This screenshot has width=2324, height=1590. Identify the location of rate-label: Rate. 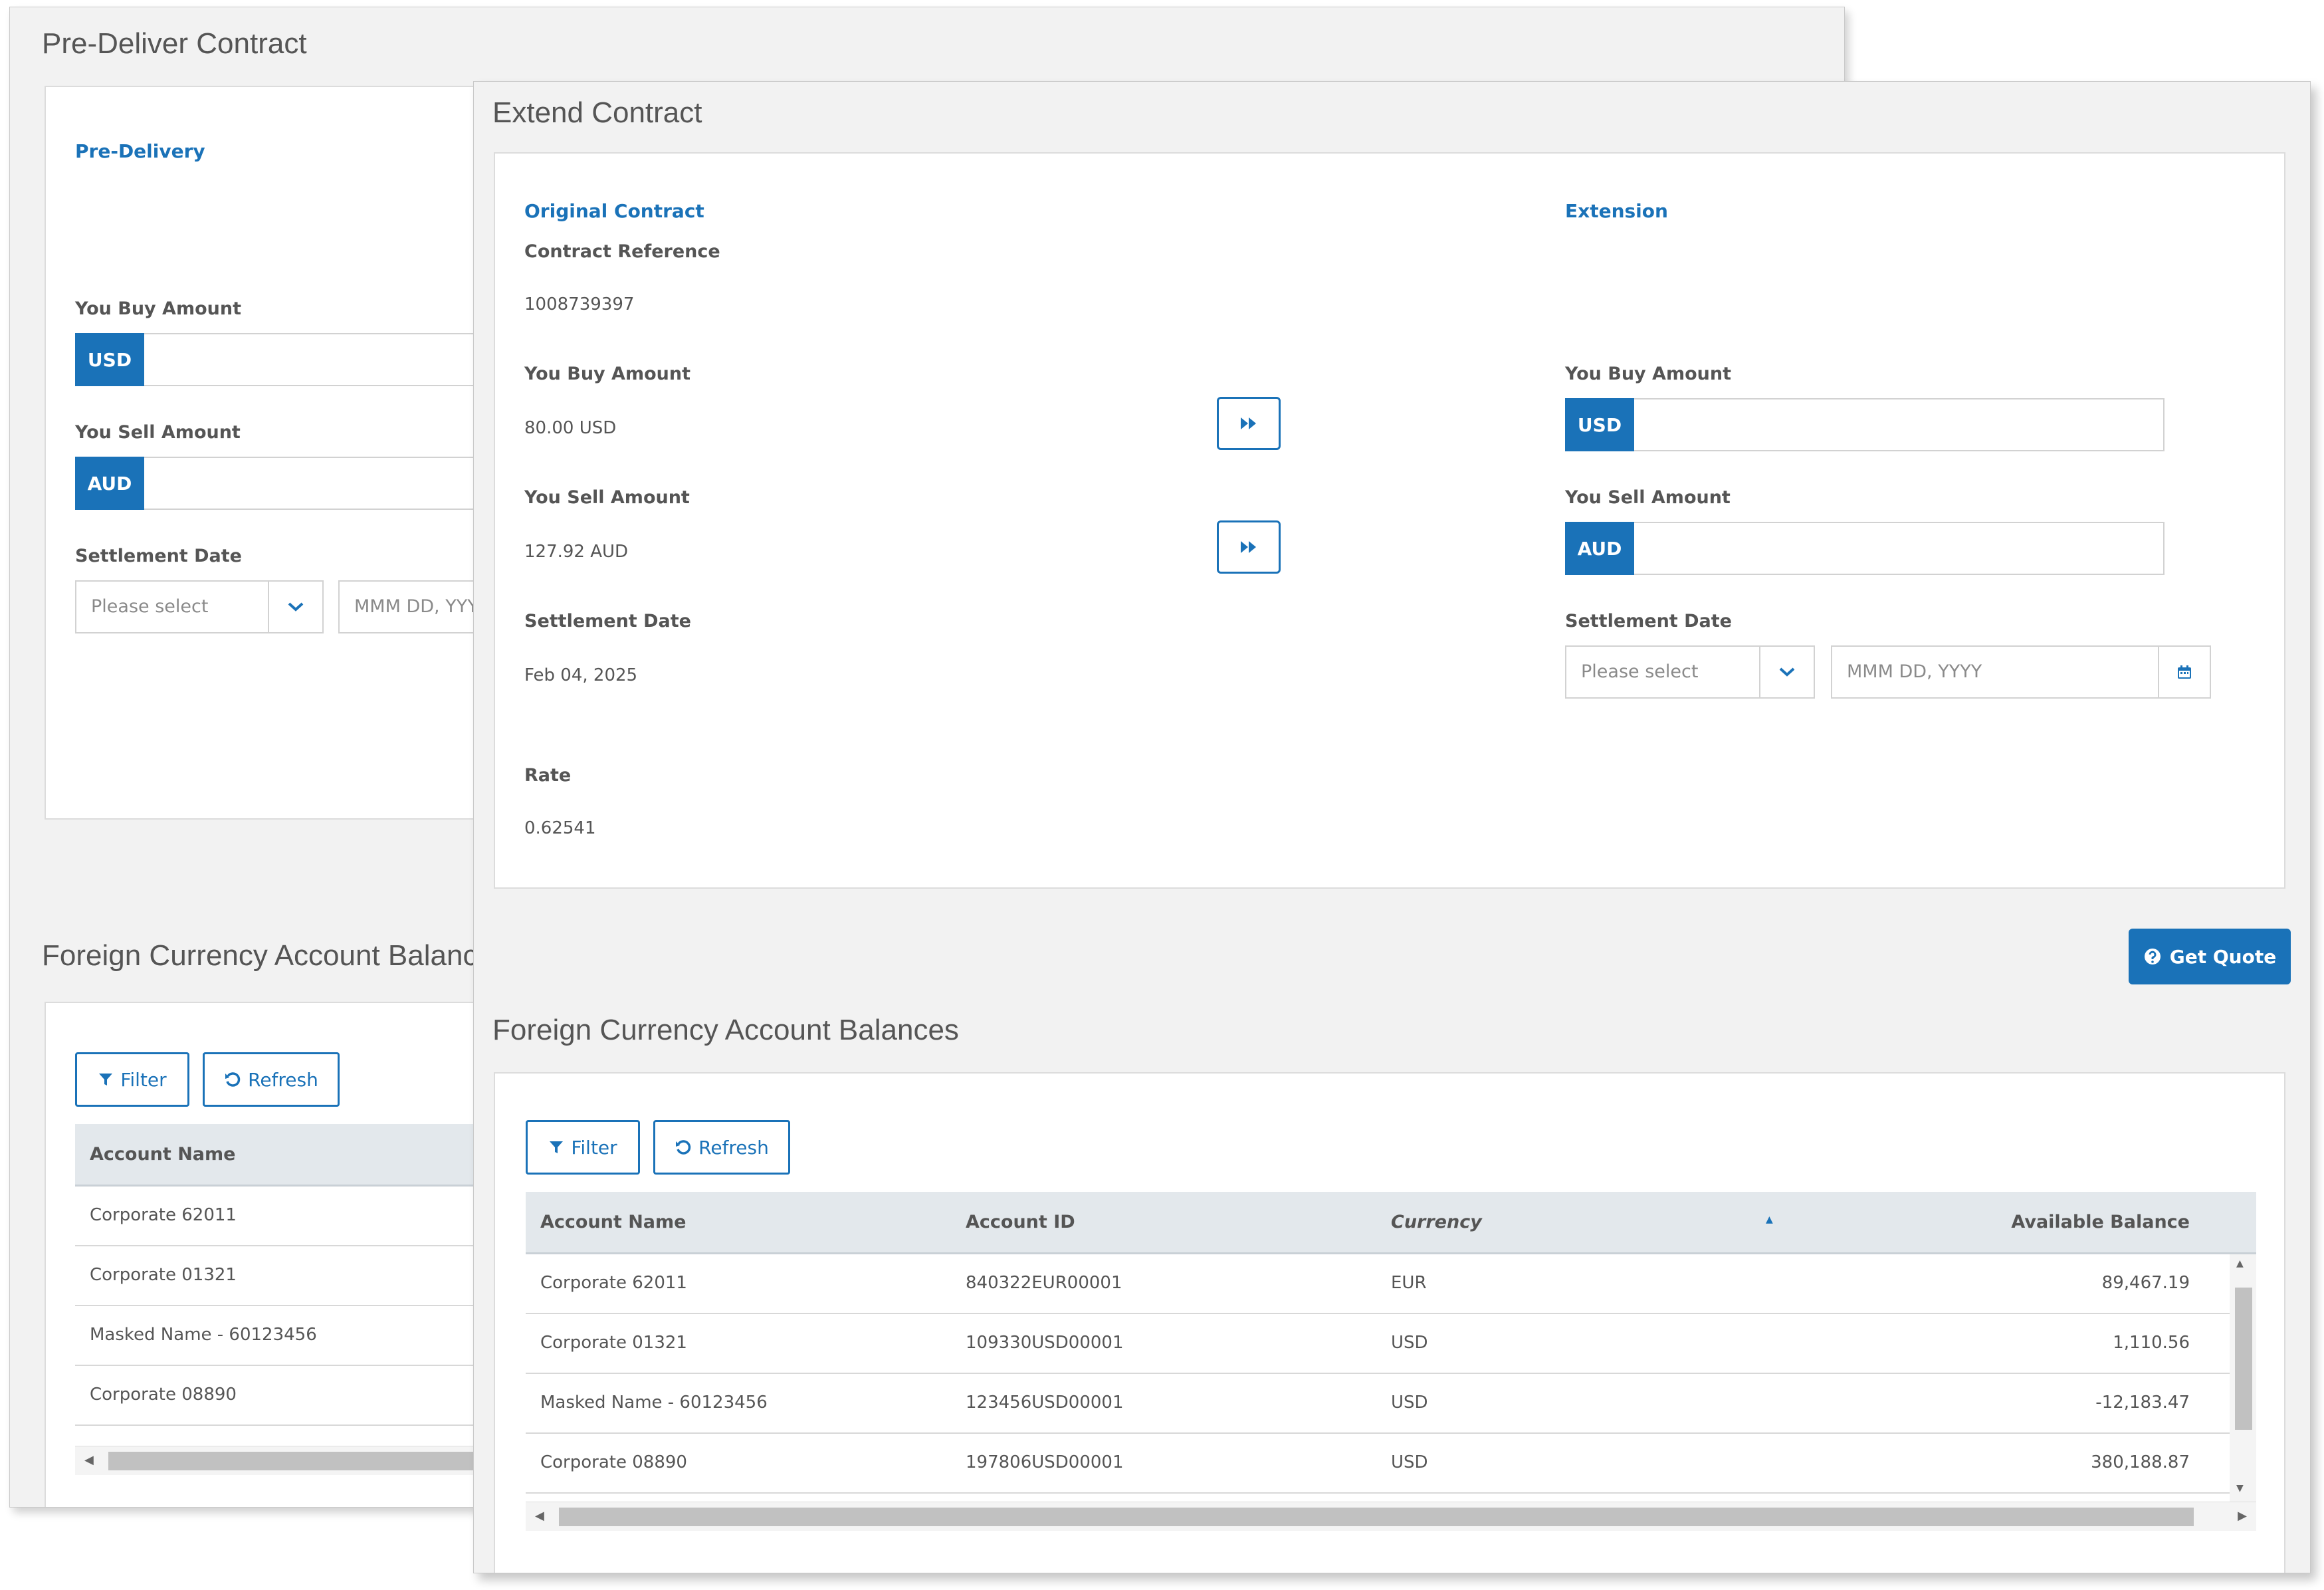
(548, 776).